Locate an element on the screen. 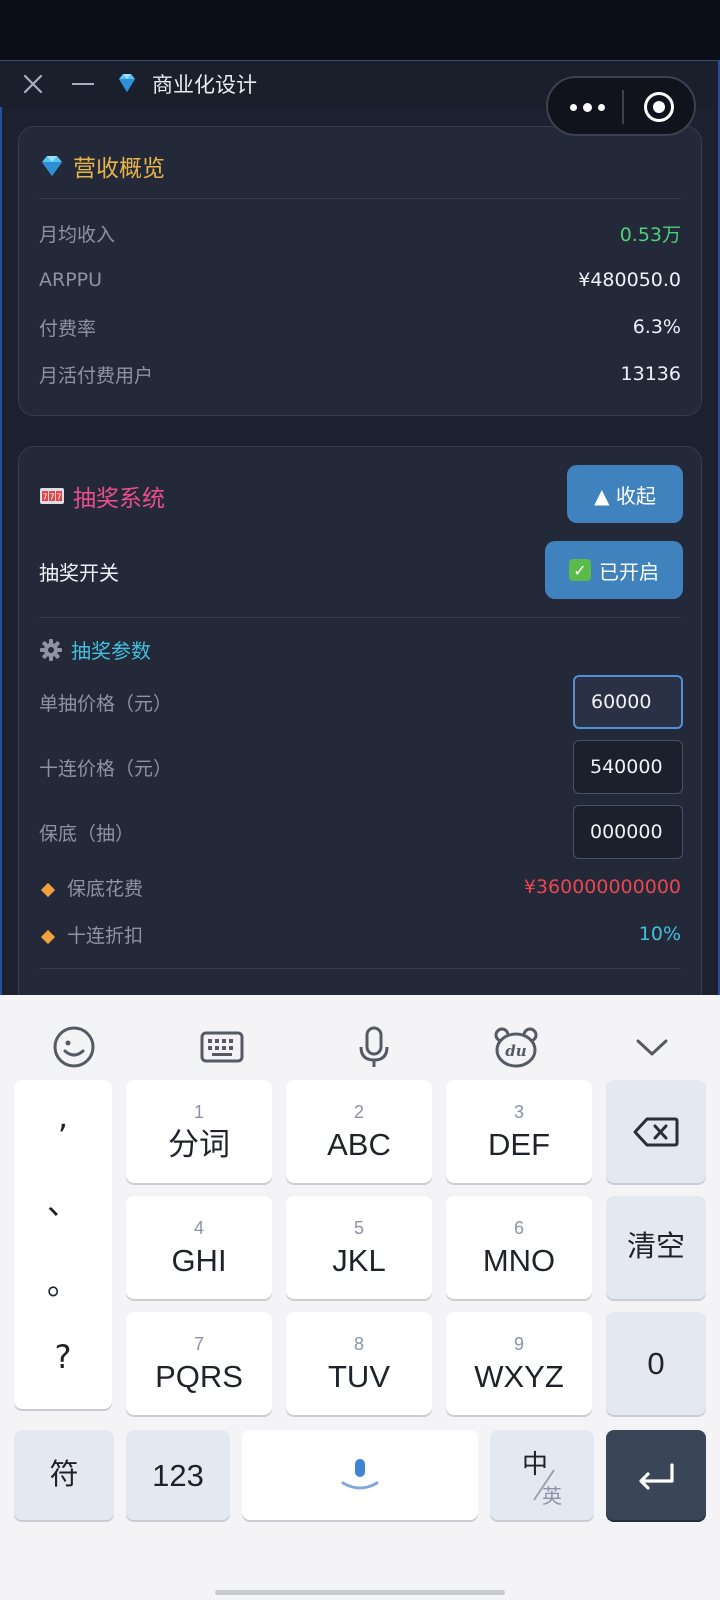 The width and height of the screenshot is (720, 1600). pity-cost-label: 保底花费 is located at coordinates (105, 888).